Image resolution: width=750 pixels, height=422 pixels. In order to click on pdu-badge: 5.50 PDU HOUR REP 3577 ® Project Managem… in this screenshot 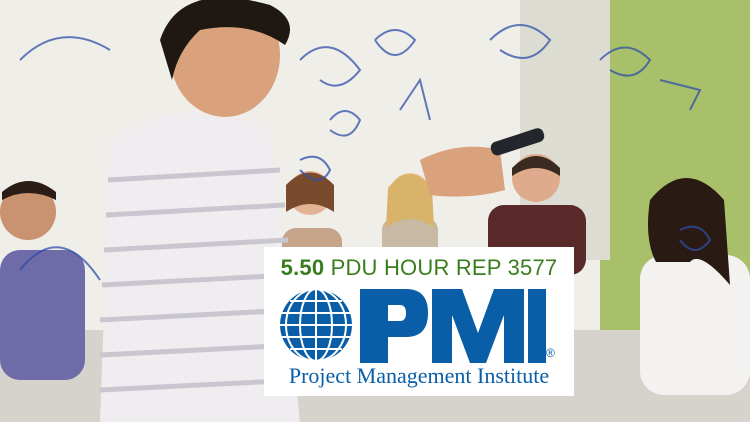, I will do `click(419, 321)`.